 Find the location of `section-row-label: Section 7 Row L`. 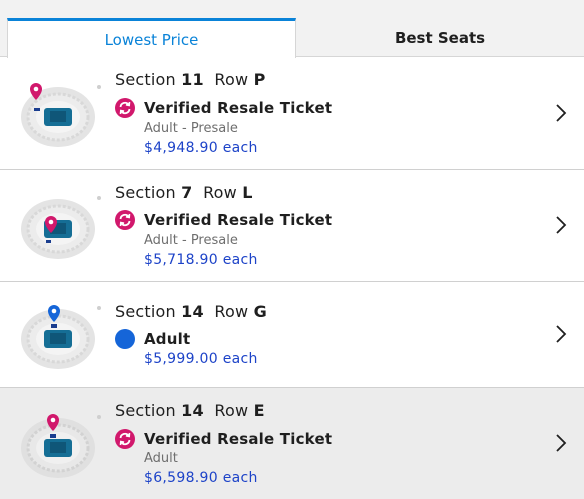

section-row-label: Section 7 Row L is located at coordinates (184, 192).